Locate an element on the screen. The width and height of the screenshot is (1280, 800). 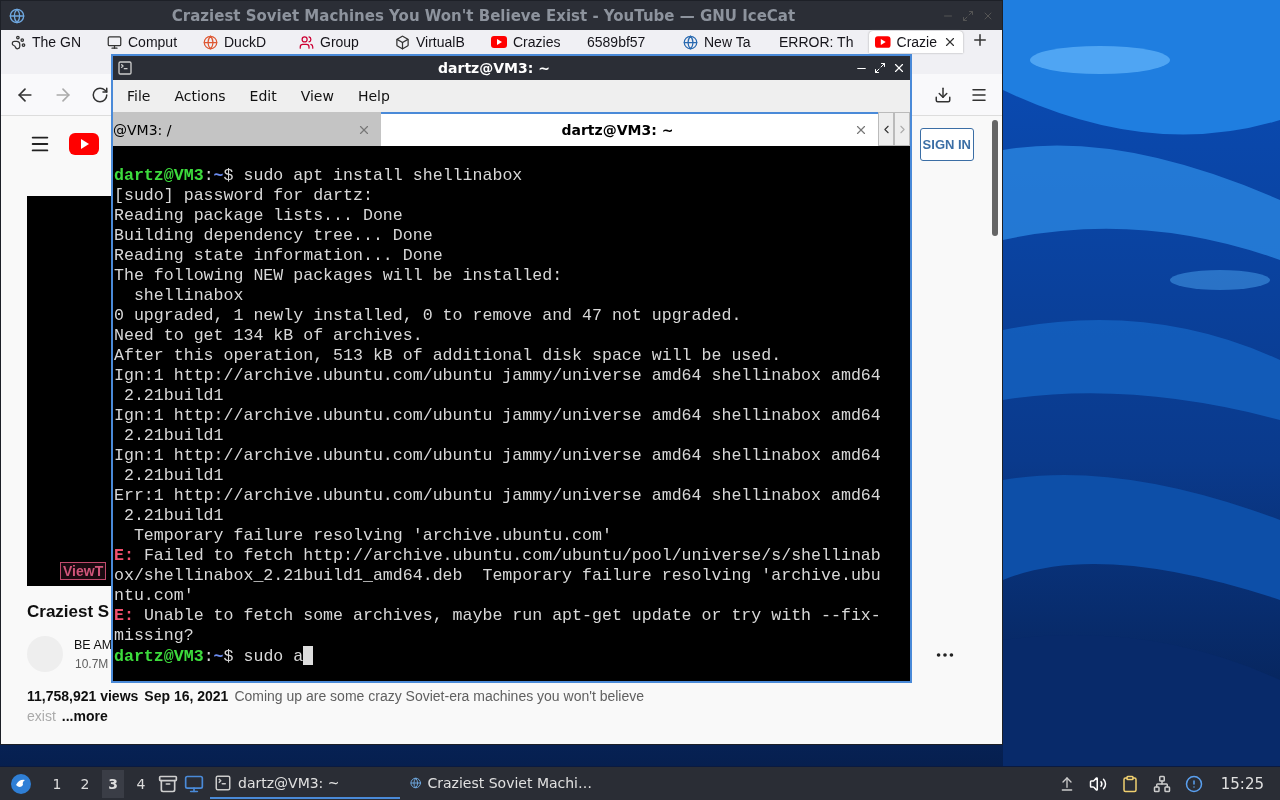
tab-label: Group is located at coordinates (339, 42).